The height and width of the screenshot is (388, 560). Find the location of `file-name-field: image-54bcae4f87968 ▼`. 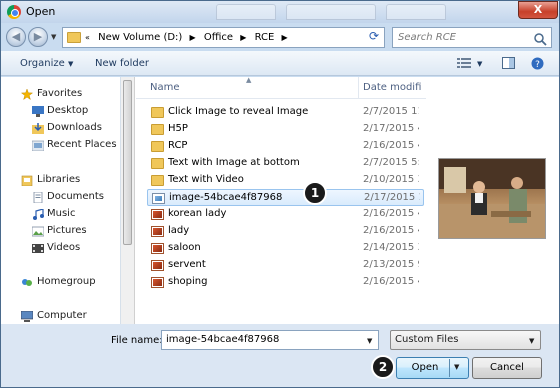

file-name-field: image-54bcae4f87968 ▼ is located at coordinates (270, 340).